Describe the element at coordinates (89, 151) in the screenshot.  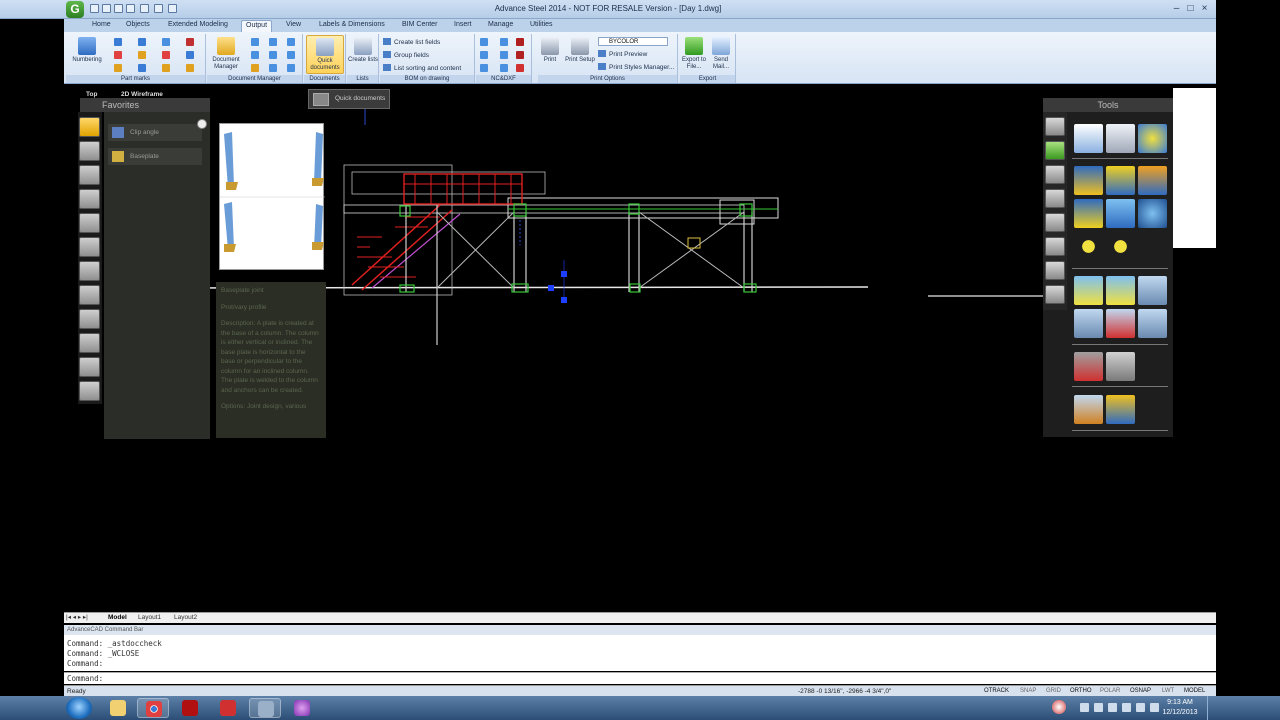
I see `category-plate-icon` at that location.